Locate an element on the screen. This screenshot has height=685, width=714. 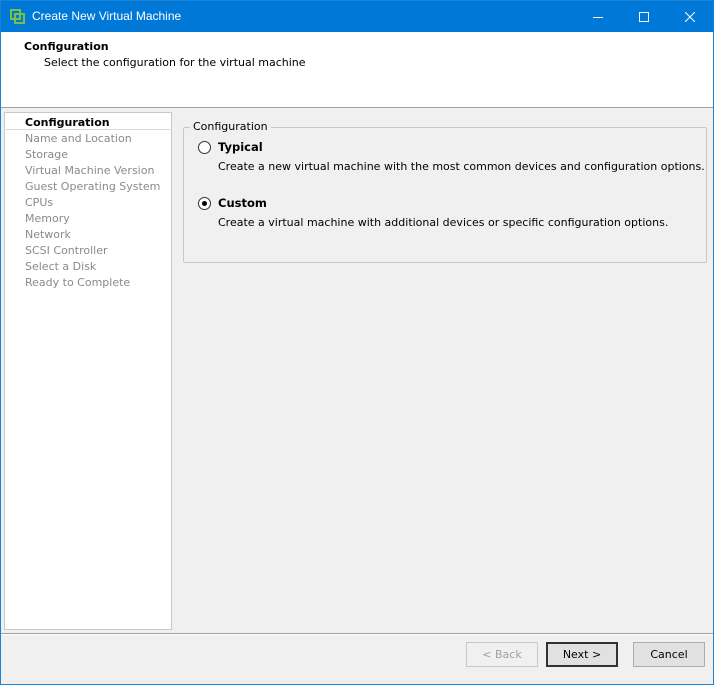
vsphere-icon is located at coordinates (17, 16).